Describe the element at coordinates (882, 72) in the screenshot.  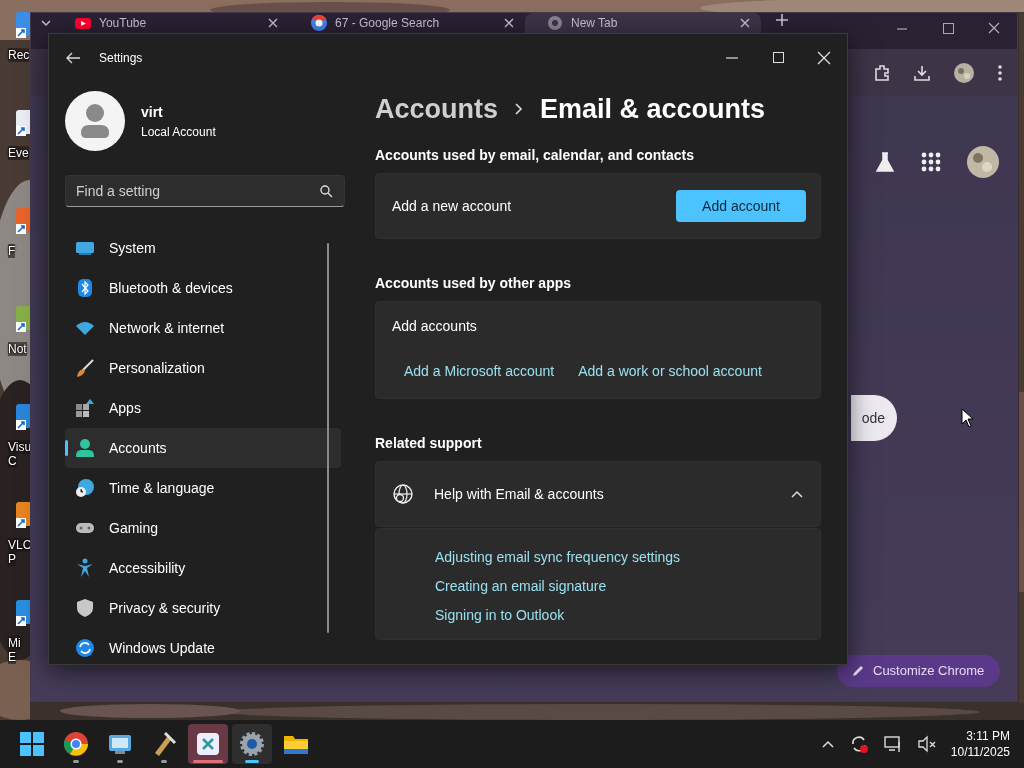
I see `puzzle-icon` at that location.